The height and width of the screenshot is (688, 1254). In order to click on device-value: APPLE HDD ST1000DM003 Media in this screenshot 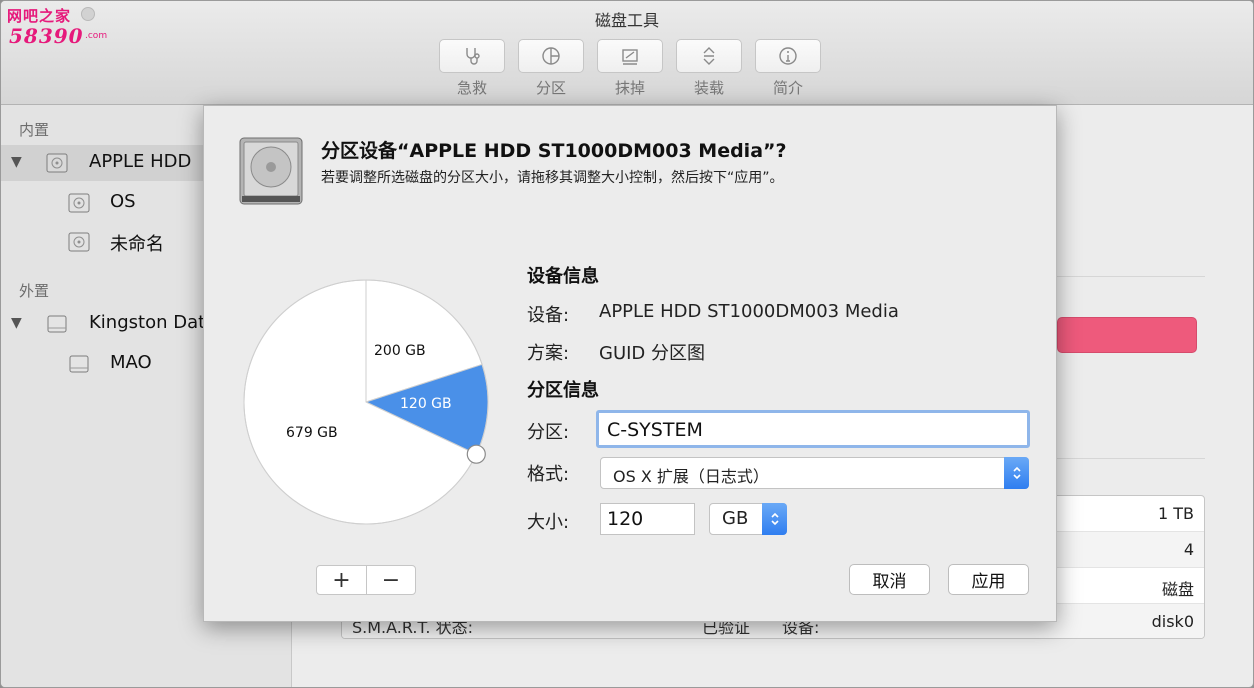, I will do `click(749, 311)`.